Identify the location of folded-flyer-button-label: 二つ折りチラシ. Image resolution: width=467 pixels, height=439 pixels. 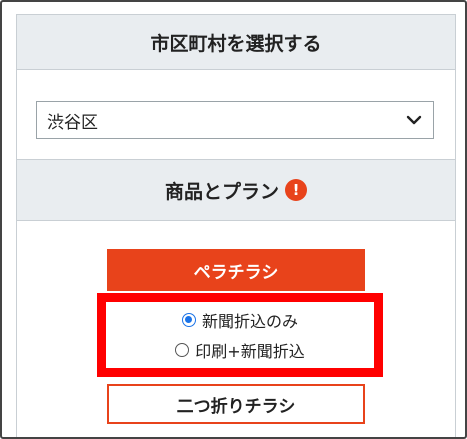
(236, 406).